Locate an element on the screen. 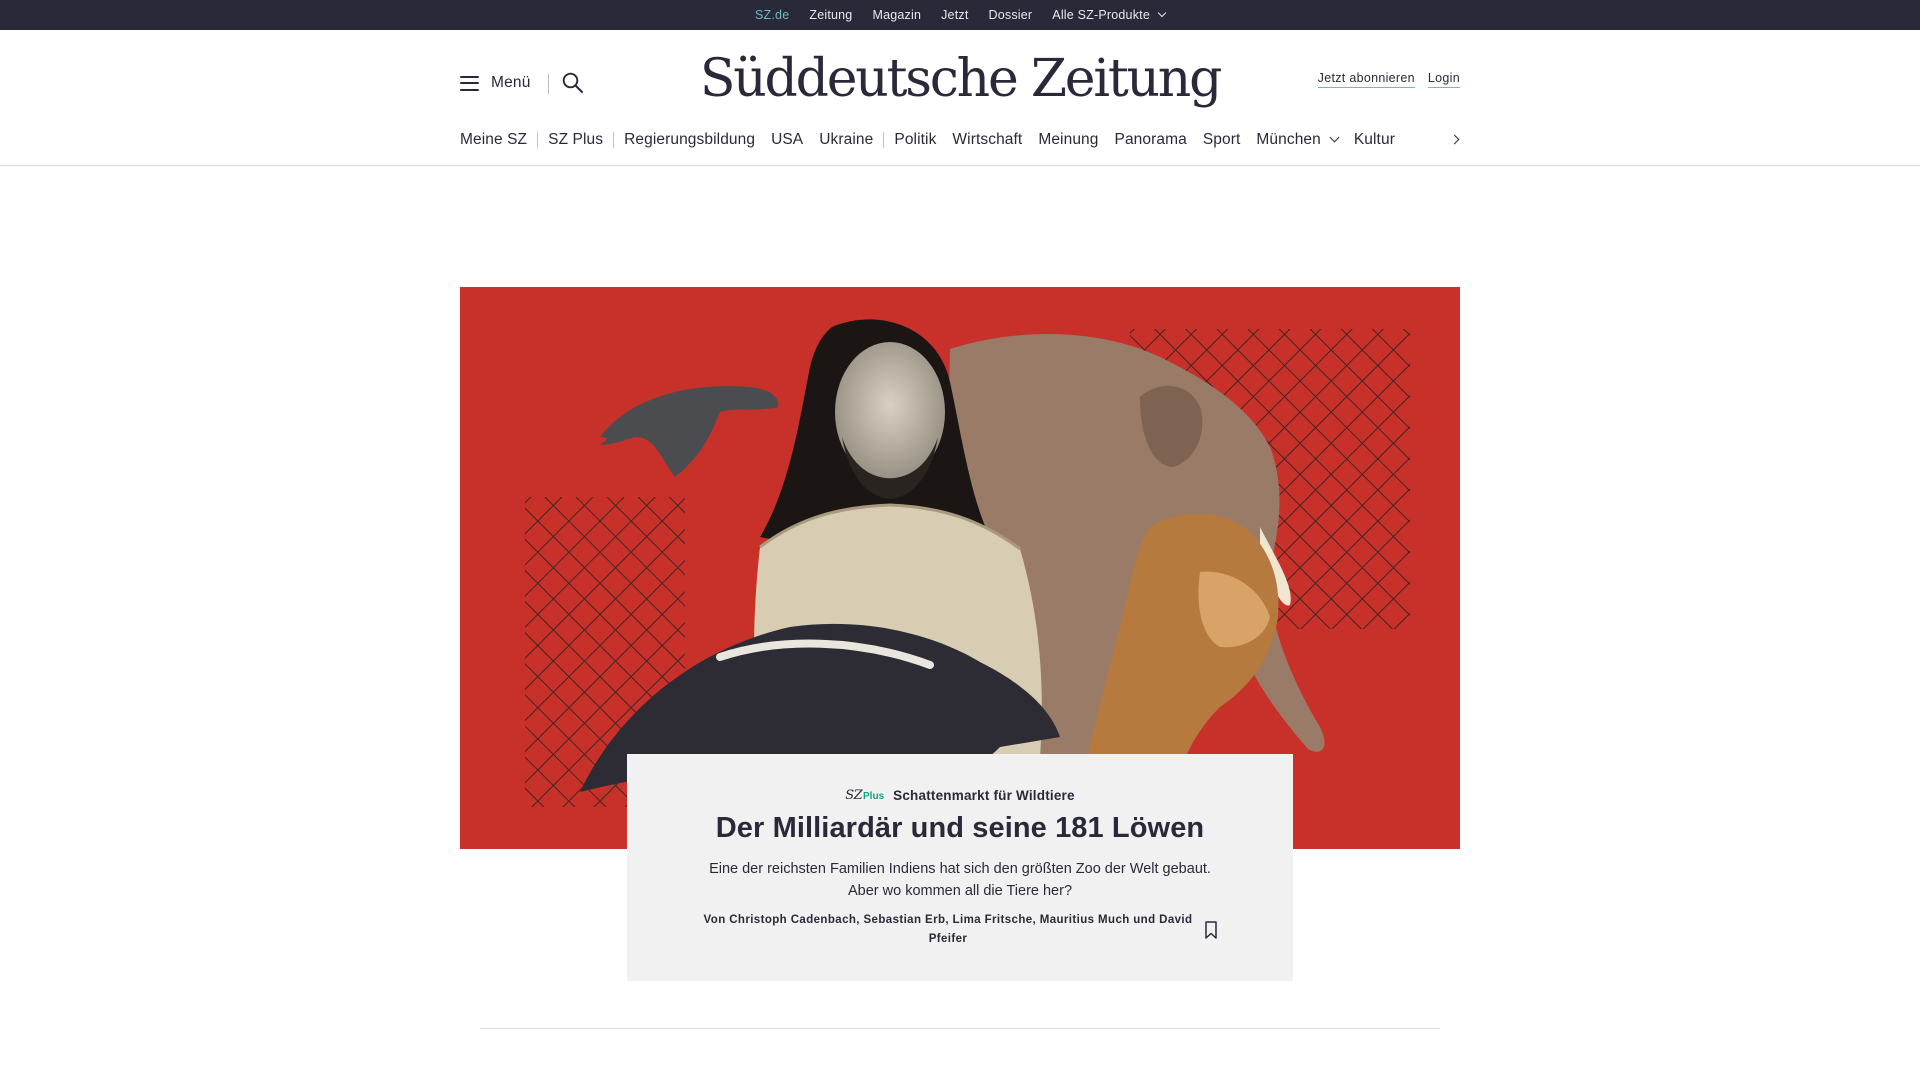 This screenshot has height=1080, width=1920. login-link: Login is located at coordinates (1443, 79).